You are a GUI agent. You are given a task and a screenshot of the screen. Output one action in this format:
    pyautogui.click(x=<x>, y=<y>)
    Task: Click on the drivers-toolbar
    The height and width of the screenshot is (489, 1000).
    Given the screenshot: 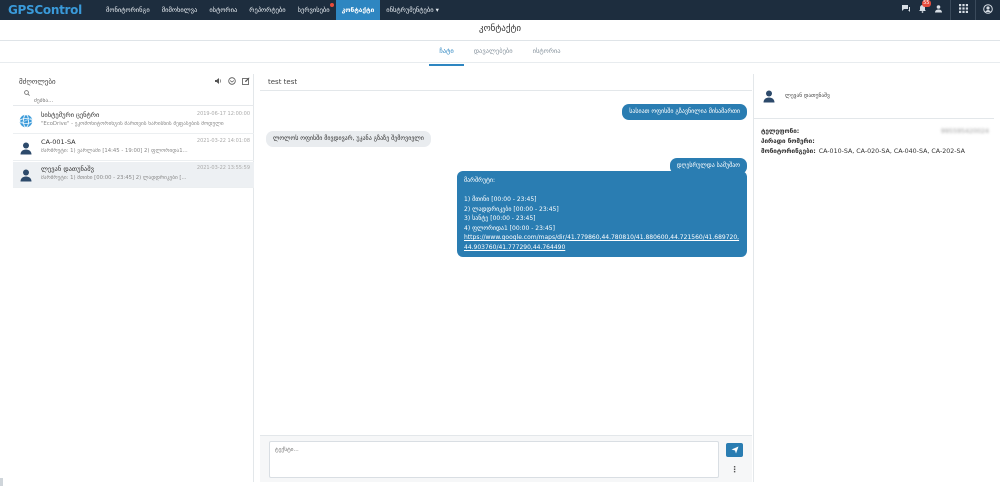 What is the action you would take?
    pyautogui.click(x=234, y=82)
    